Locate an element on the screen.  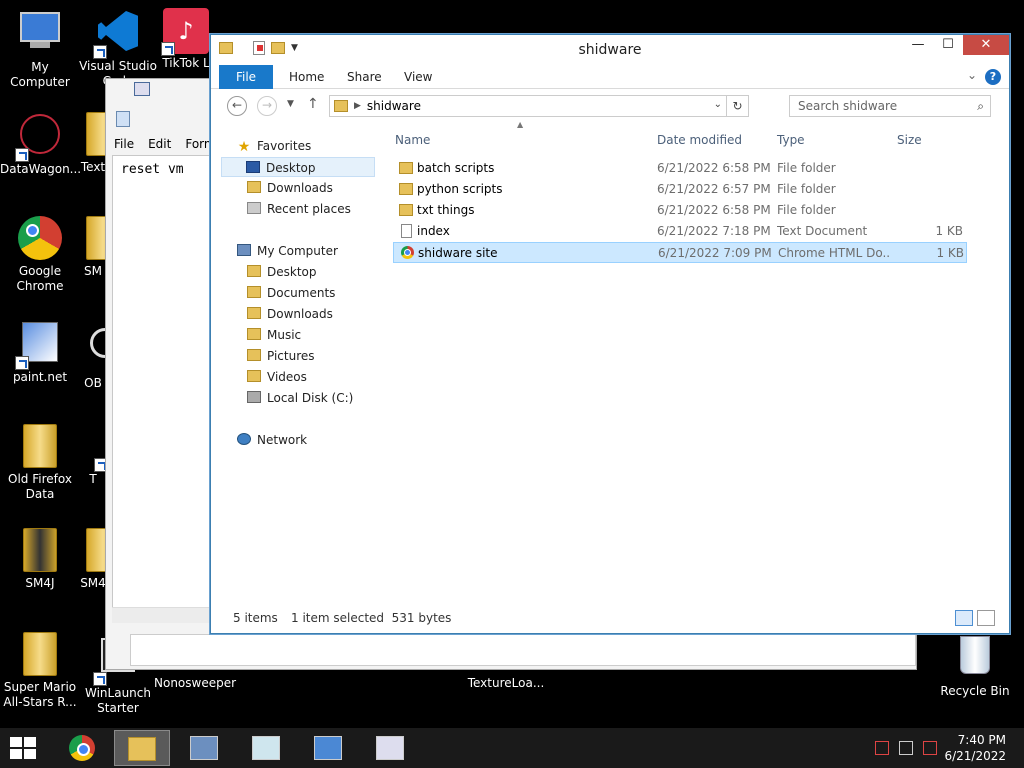
nav-computer-music: Music is located at coordinates (274, 335).